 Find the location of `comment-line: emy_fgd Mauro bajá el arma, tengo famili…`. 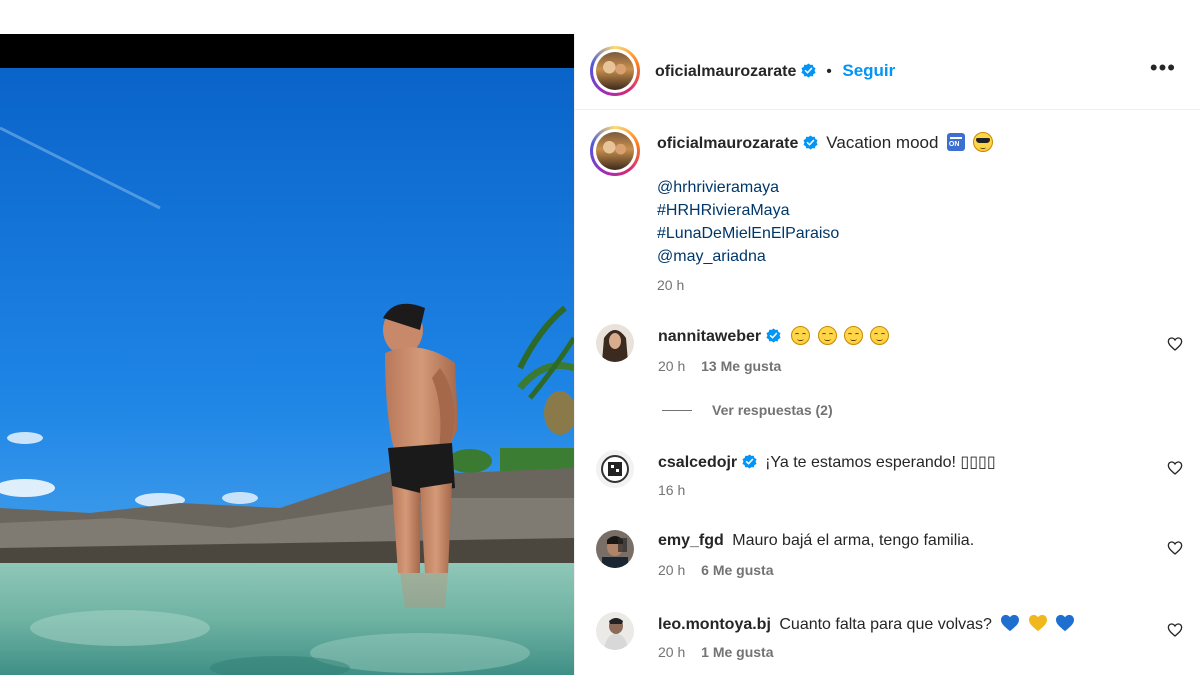

comment-line: emy_fgd Mauro bajá el arma, tengo famili… is located at coordinates (816, 541).